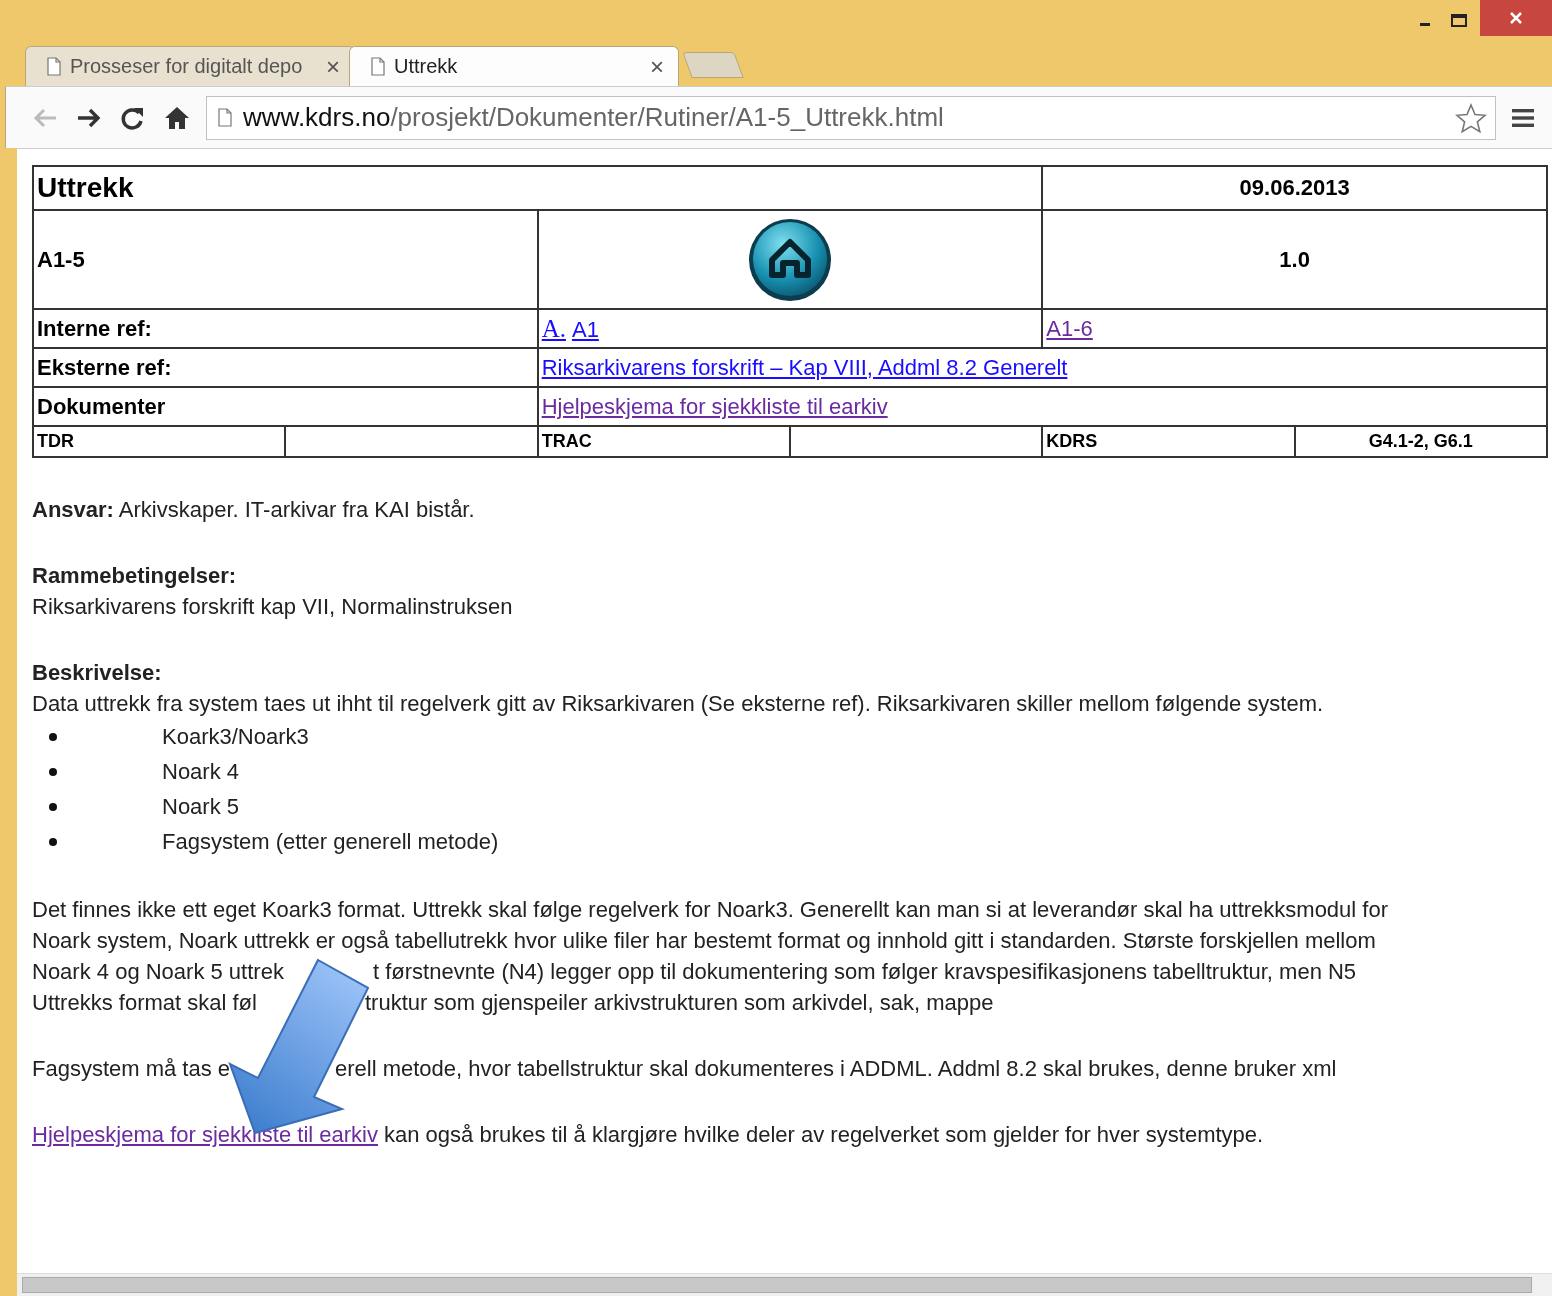  Describe the element at coordinates (145, 1003) in the screenshot. I see `paragraph-text: Uttrekks format skal føl` at that location.